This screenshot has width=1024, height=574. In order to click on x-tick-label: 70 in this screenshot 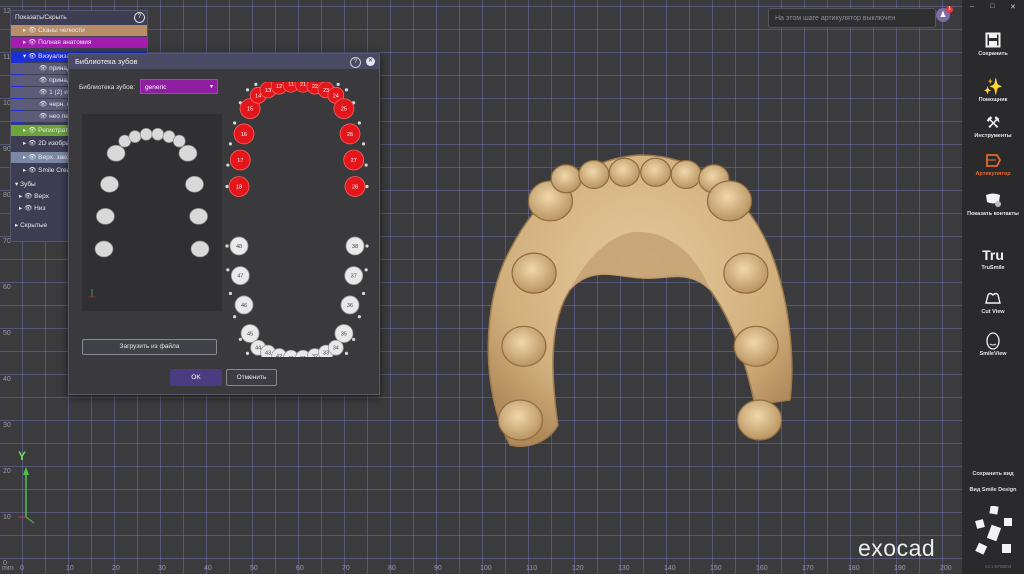, I will do `click(346, 568)`.